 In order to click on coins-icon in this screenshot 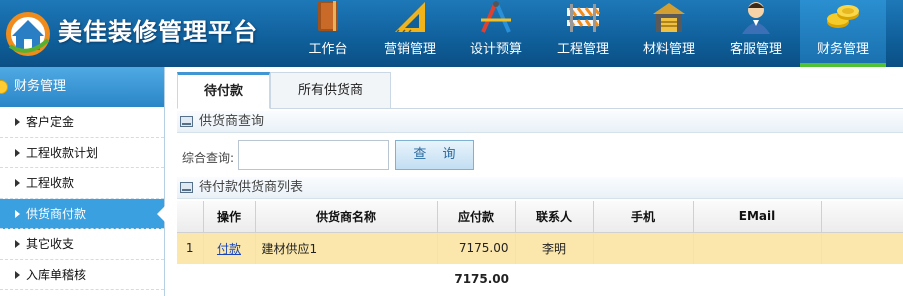, I will do `click(843, 16)`.